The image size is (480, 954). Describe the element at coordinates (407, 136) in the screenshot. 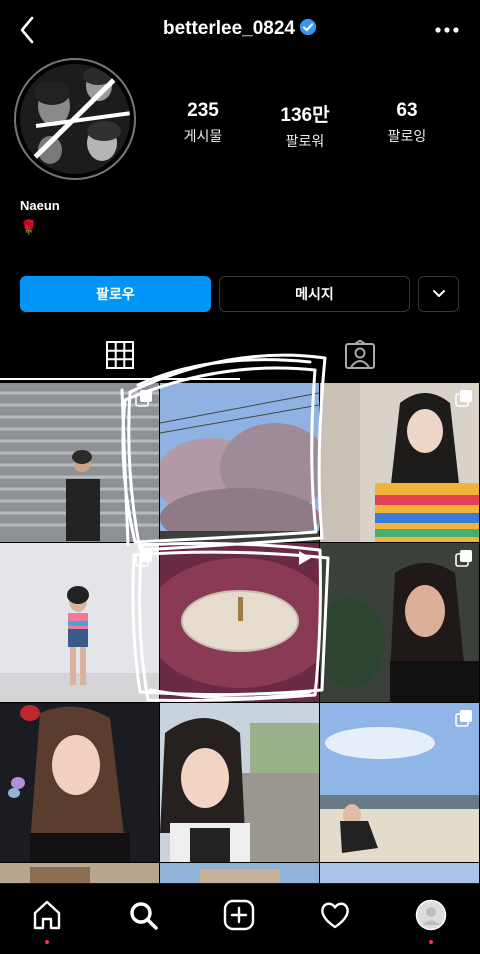

I see `stat-following-label: 팔로잉` at that location.